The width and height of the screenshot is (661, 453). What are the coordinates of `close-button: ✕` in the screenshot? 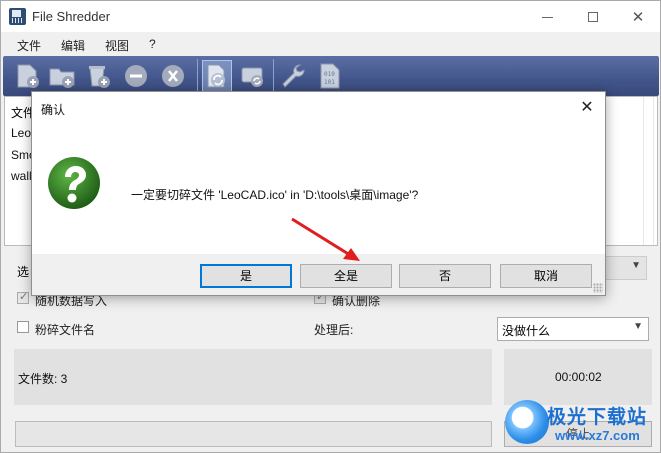 It's located at (638, 16).